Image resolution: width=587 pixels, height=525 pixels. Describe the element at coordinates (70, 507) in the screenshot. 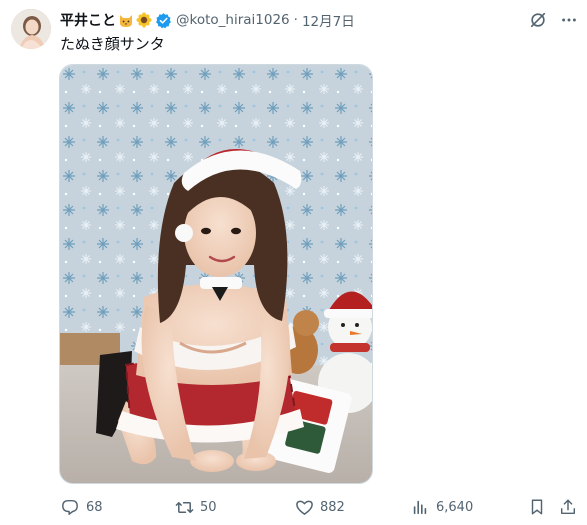

I see `reply-icon` at that location.